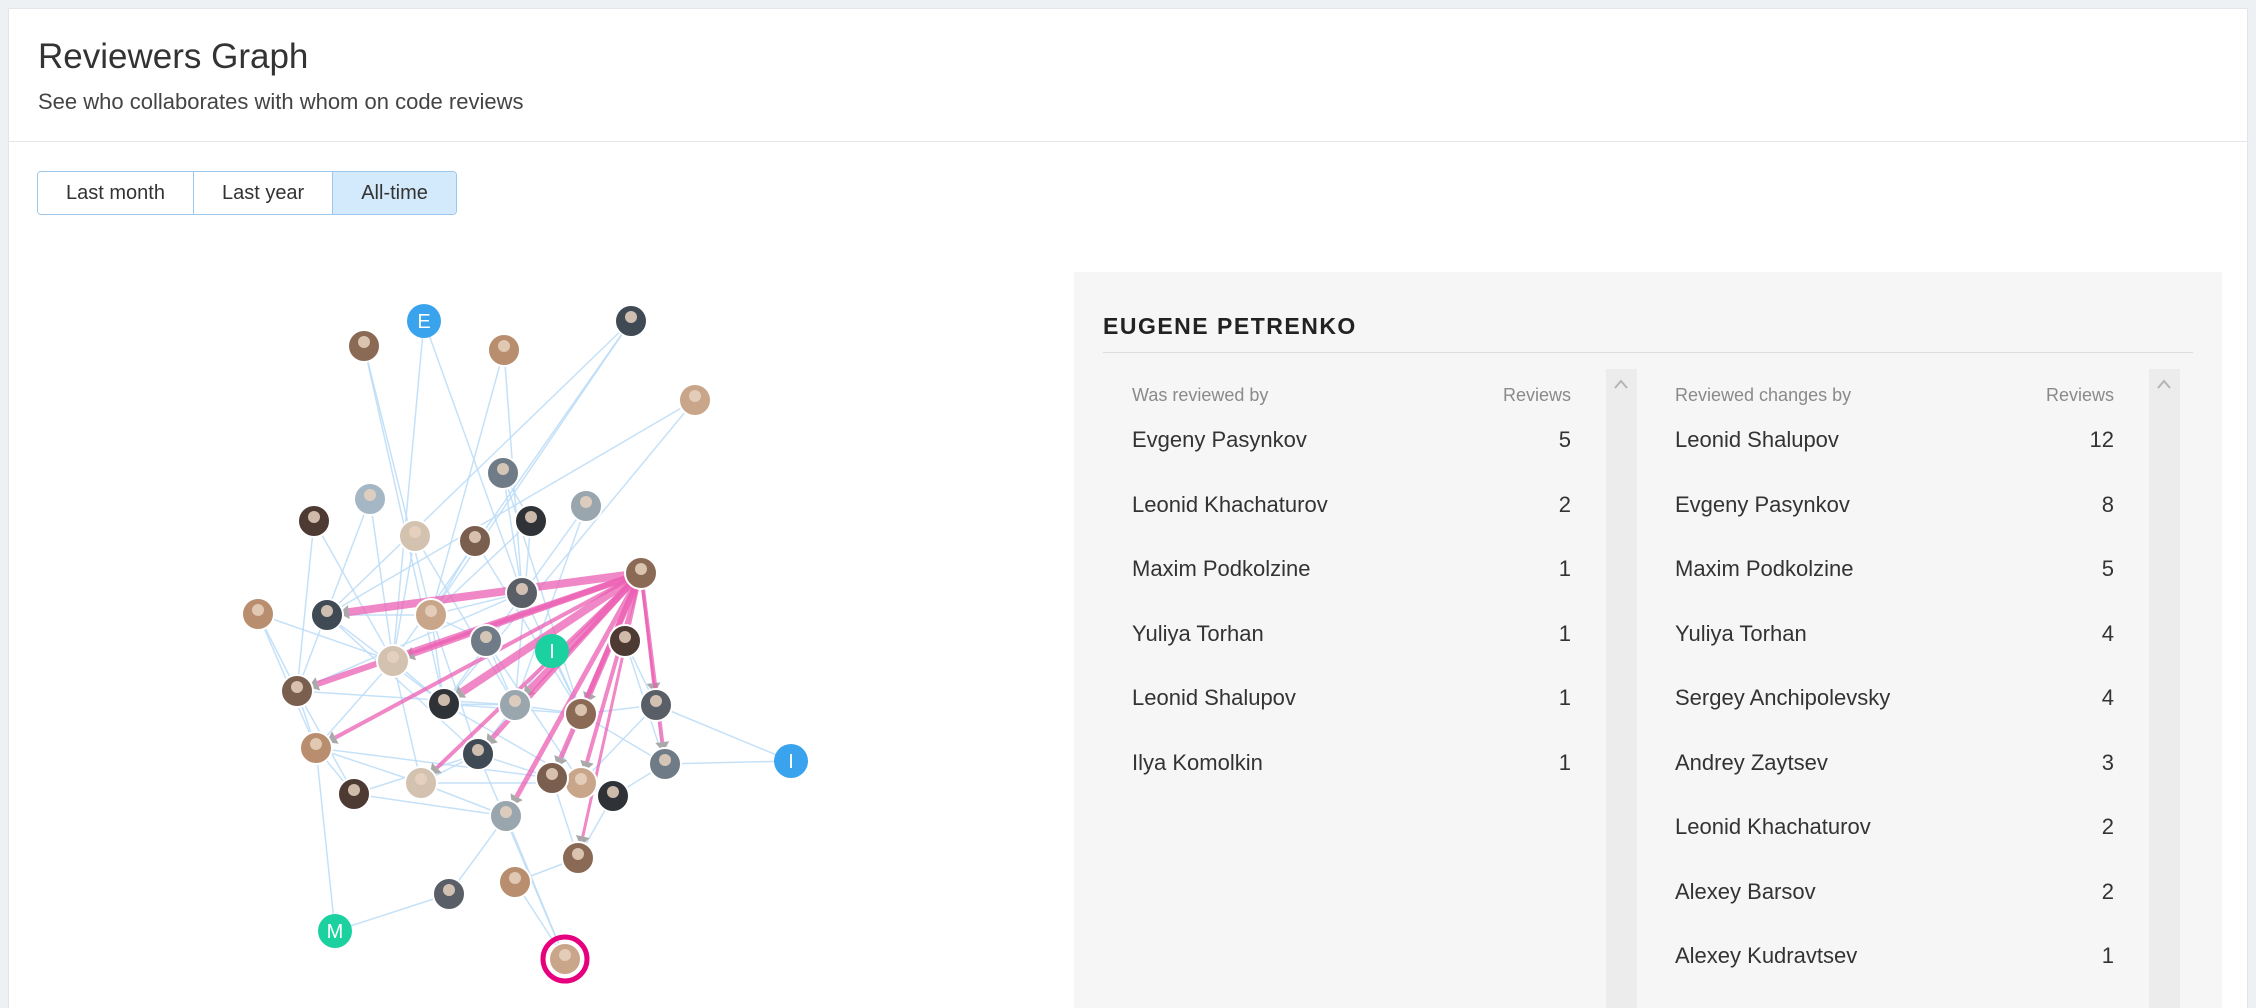 The height and width of the screenshot is (1008, 2256). I want to click on user-letter-avatar: E, so click(424, 321).